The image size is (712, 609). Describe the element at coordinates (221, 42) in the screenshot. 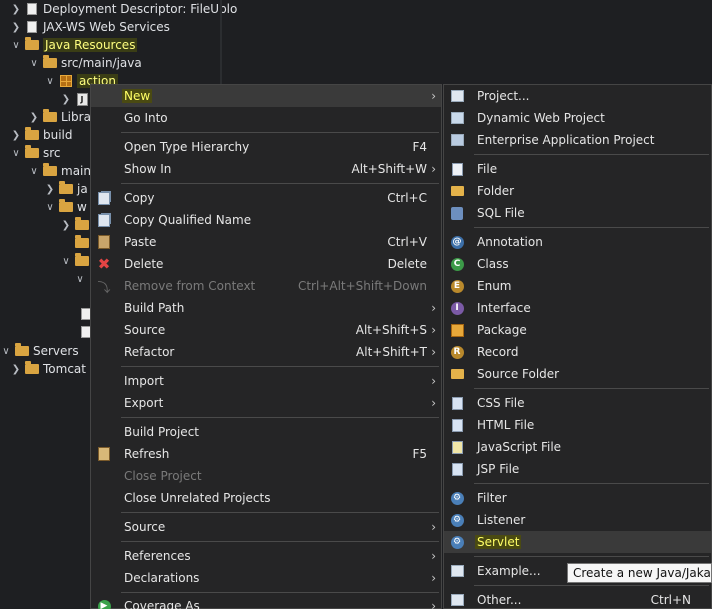

I see `pane-divider` at that location.